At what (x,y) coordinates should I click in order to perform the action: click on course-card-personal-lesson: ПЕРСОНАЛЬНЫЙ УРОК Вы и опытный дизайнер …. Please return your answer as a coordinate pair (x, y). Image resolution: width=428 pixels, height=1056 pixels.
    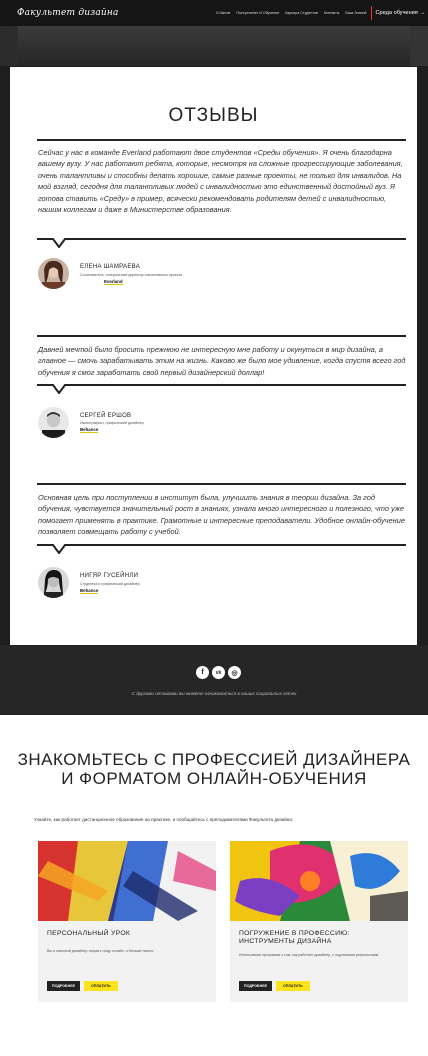
    Looking at the image, I should click on (127, 921).